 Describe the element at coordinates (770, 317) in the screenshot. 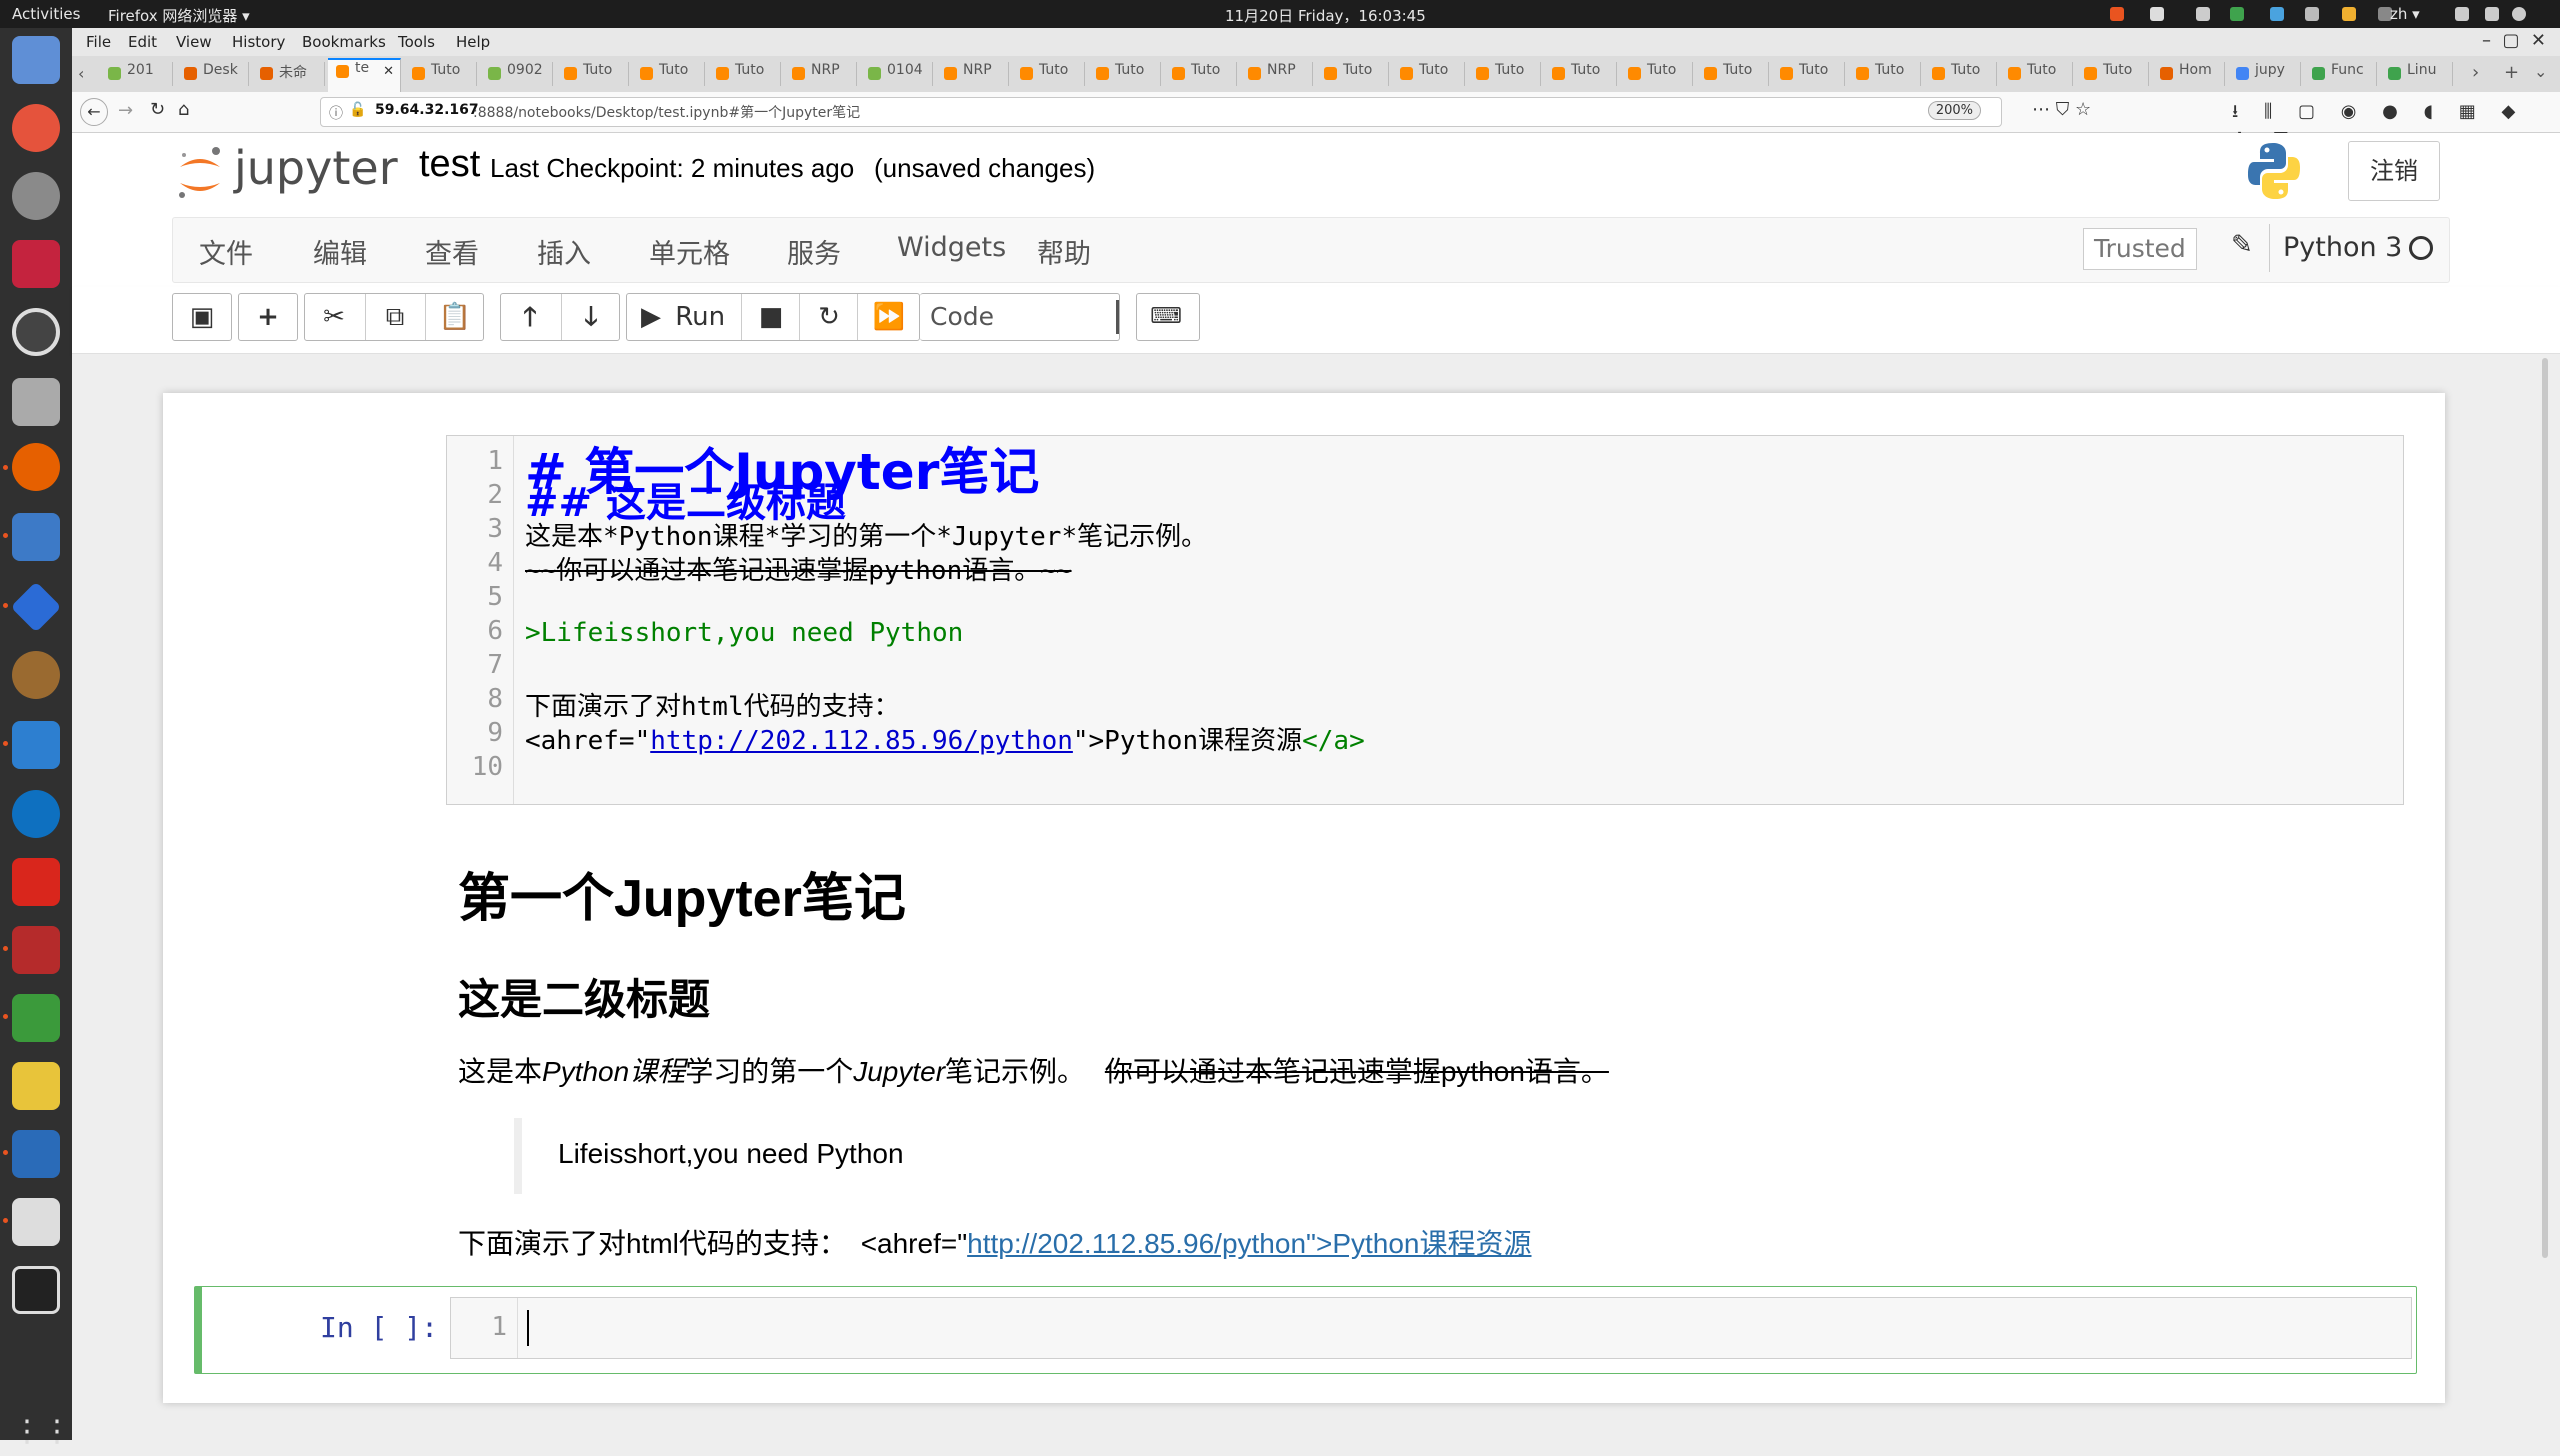

I see `interrupt-icon: ■` at that location.